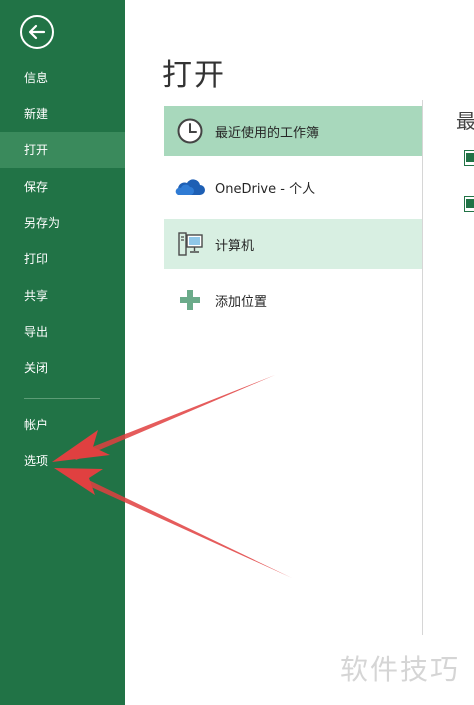 The height and width of the screenshot is (705, 474). Describe the element at coordinates (180, 525) in the screenshot. I see `annotation-arrow-lower` at that location.